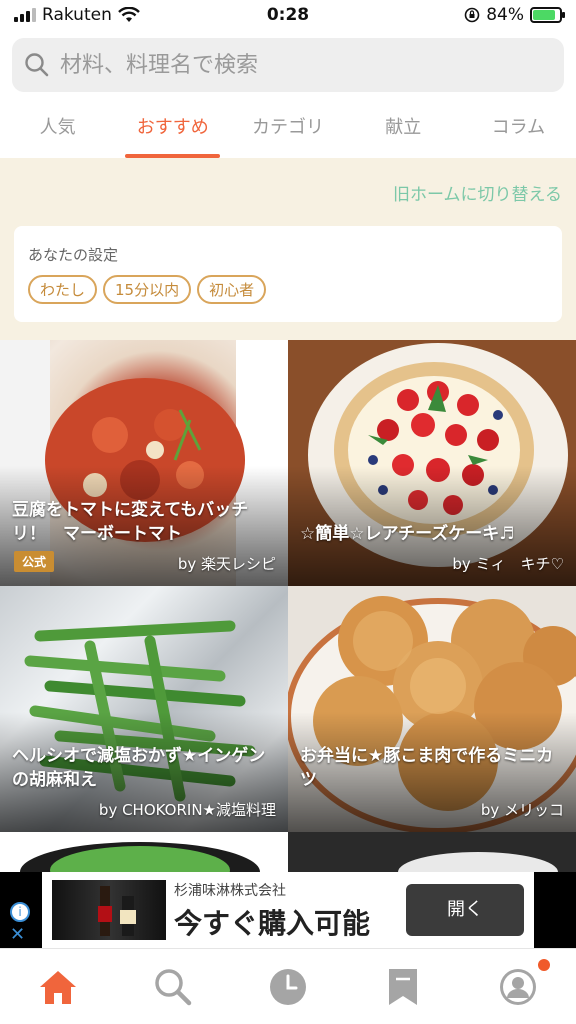 The height and width of the screenshot is (1024, 576). I want to click on ad-product-image, so click(109, 910).